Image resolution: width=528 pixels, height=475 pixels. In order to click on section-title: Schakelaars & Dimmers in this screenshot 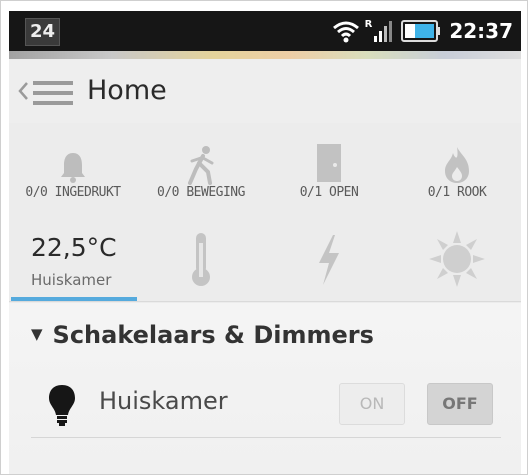, I will do `click(213, 335)`.